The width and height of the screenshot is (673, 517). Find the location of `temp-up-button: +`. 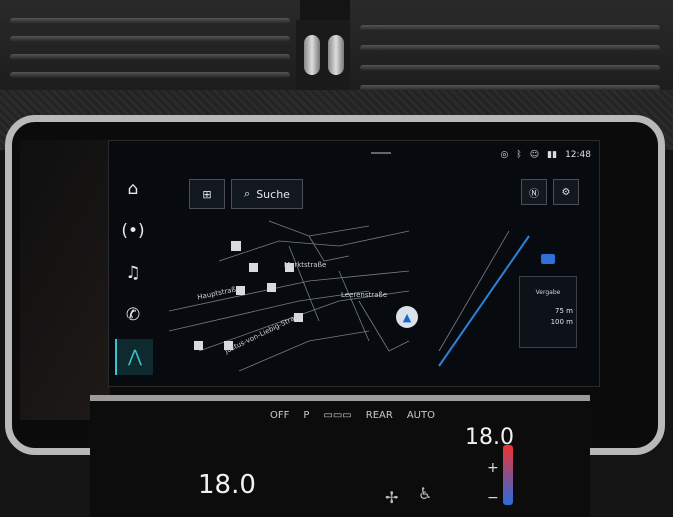

temp-up-button: + is located at coordinates (493, 468).